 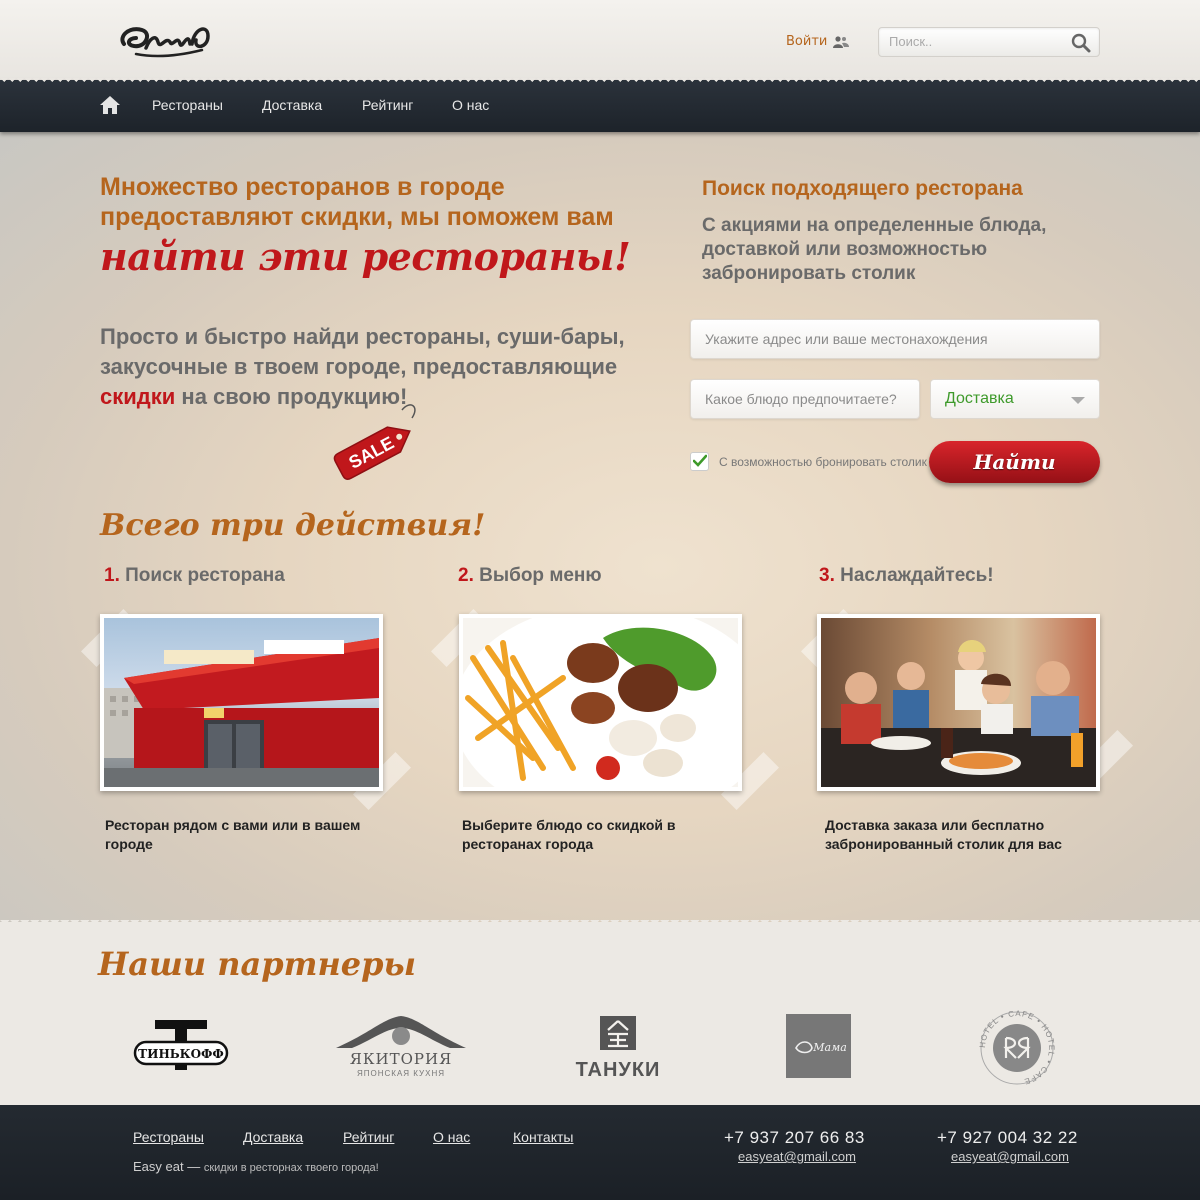 I want to click on partner-yakitoriya-subtext: ЯПОНСКАЯ КУХНЯ, so click(x=401, y=1073).